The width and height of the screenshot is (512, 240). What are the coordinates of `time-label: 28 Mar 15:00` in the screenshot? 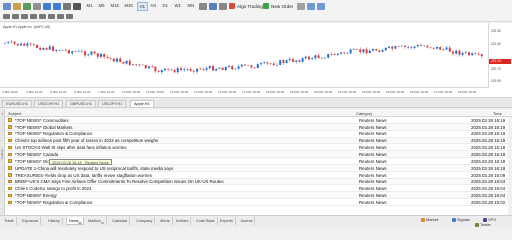 It's located at (467, 92).